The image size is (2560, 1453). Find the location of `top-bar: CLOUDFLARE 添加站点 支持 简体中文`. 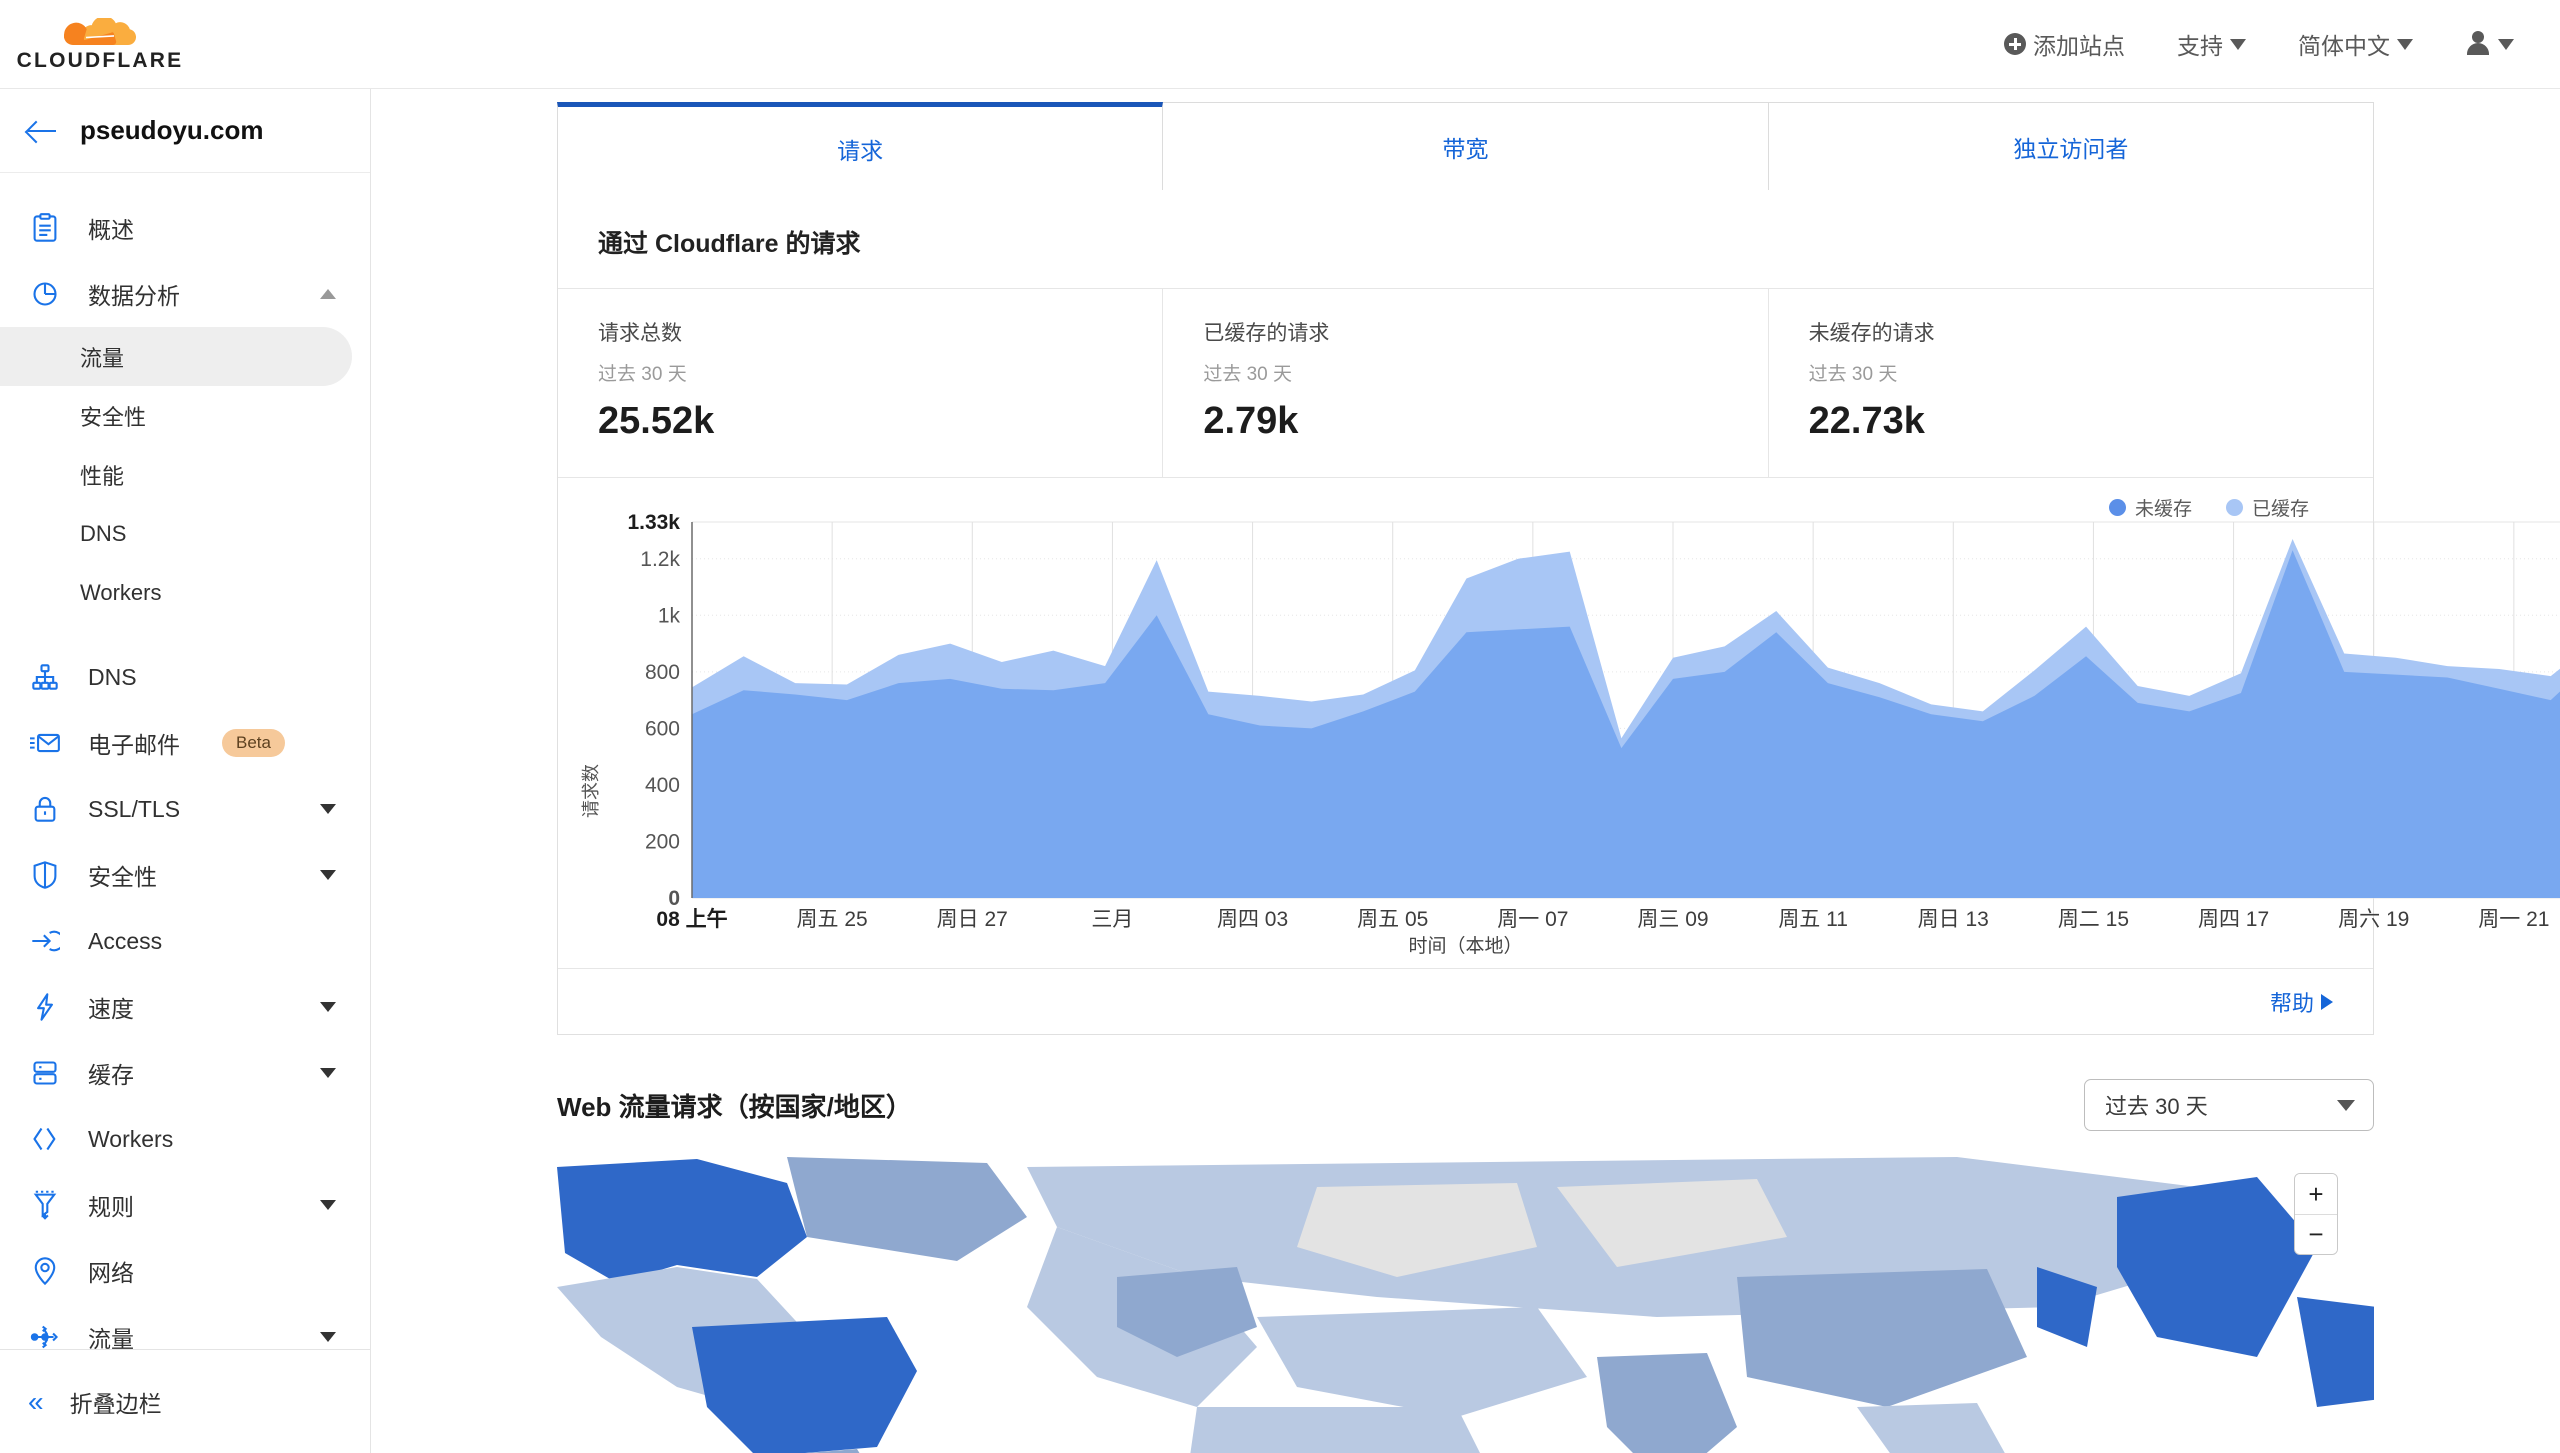

top-bar: CLOUDFLARE 添加站点 支持 简体中文 is located at coordinates (1280, 44).